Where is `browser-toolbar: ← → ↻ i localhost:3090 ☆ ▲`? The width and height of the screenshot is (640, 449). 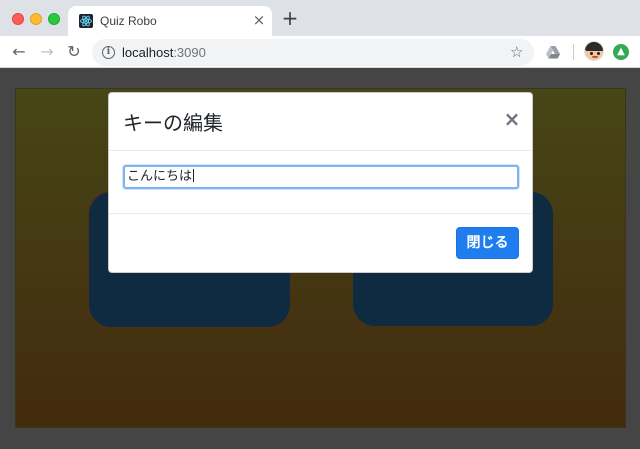
browser-toolbar: ← → ↻ i localhost:3090 ☆ ▲ is located at coordinates (320, 52).